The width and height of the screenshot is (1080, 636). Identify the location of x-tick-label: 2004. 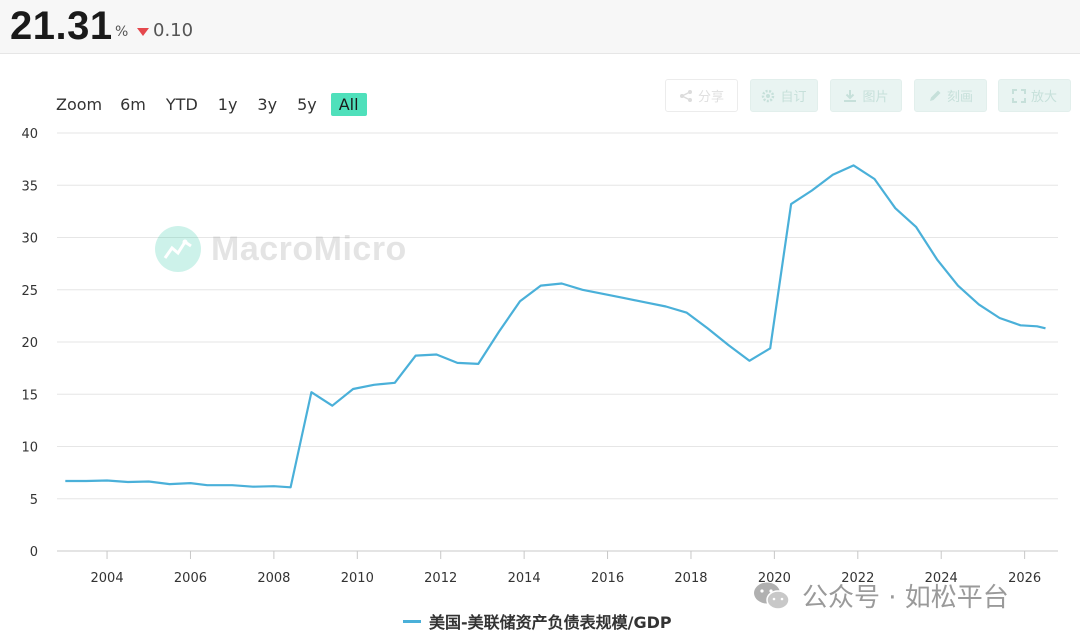
(107, 578).